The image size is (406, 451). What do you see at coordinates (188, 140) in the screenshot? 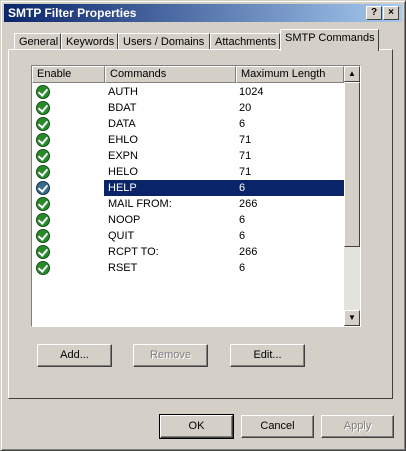
I see `table-row: EHLO 71` at bounding box center [188, 140].